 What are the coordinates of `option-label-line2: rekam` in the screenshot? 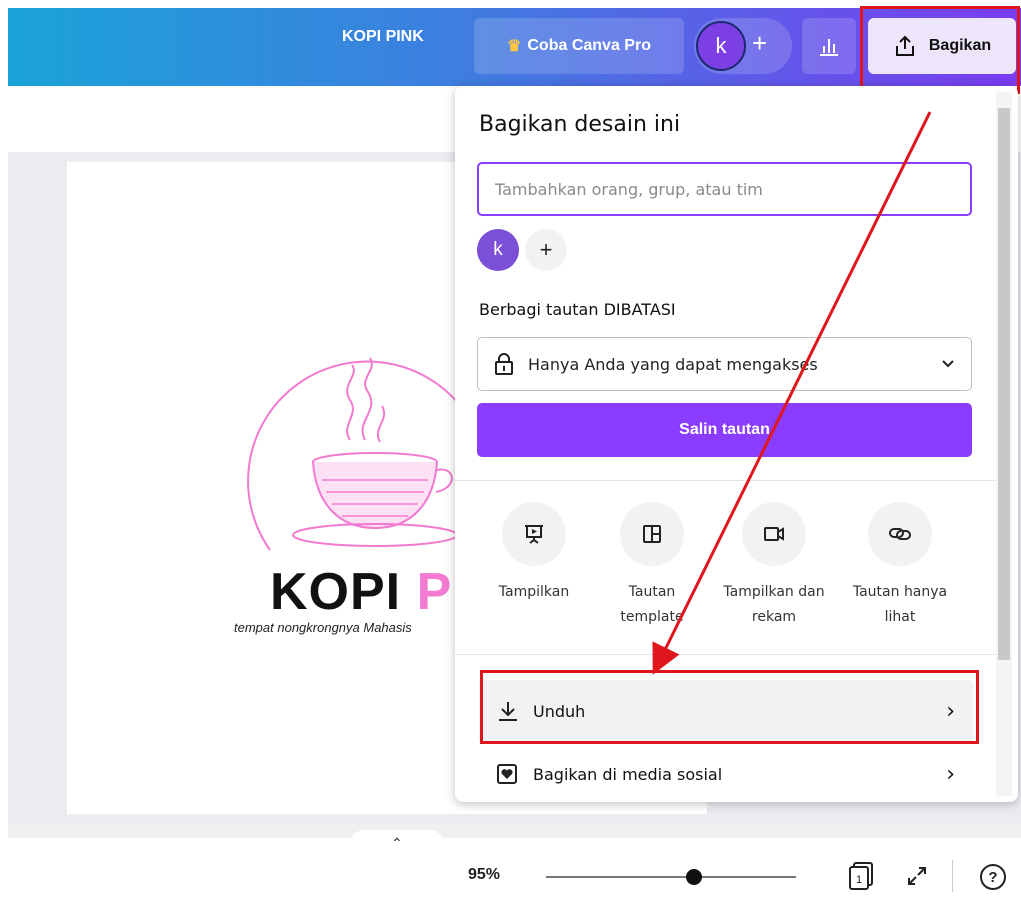 It's located at (774, 617).